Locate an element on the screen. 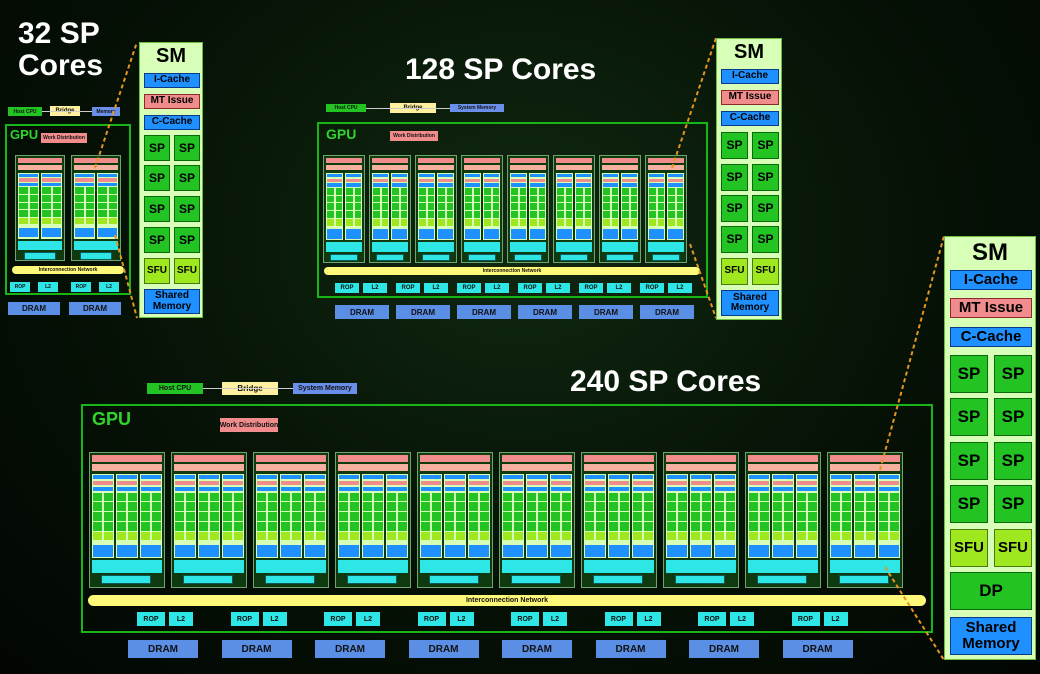  shared-memory-line2: Memory is located at coordinates (991, 643).